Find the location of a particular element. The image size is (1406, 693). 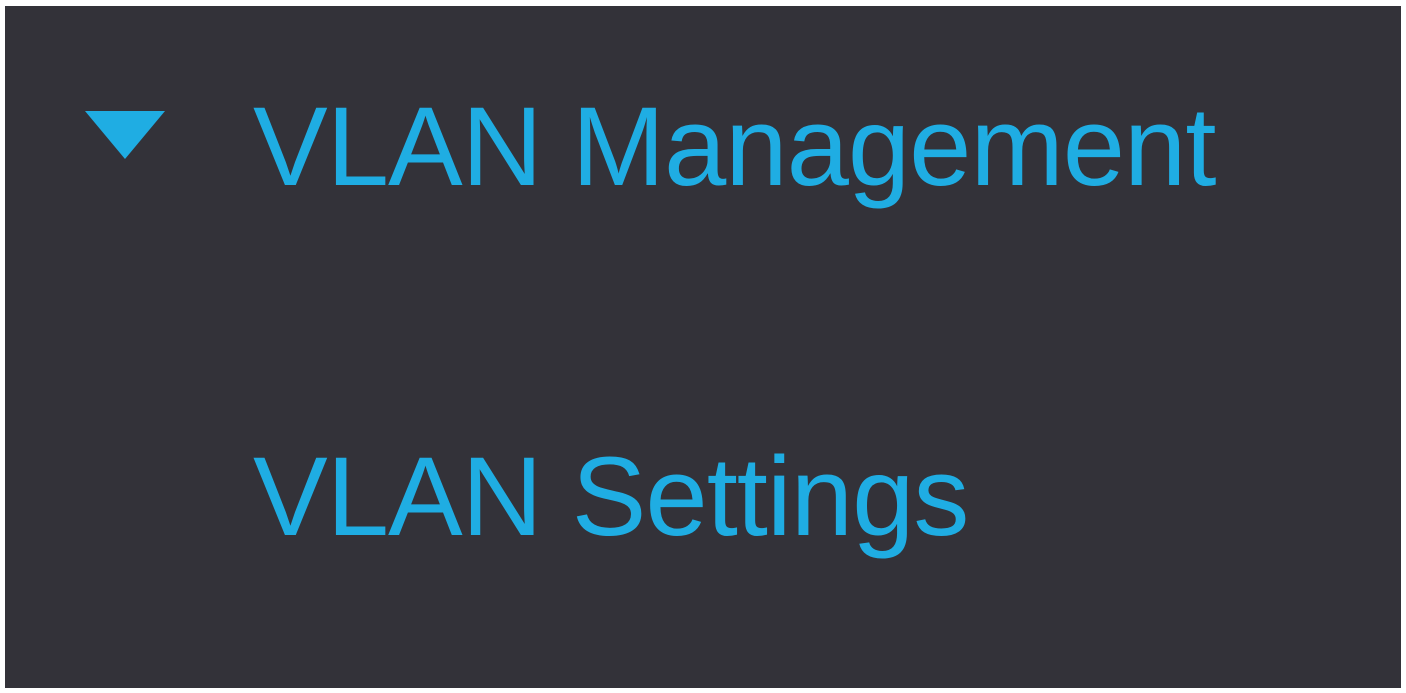

menu-group-label: VLAN Management is located at coordinates (734, 146).